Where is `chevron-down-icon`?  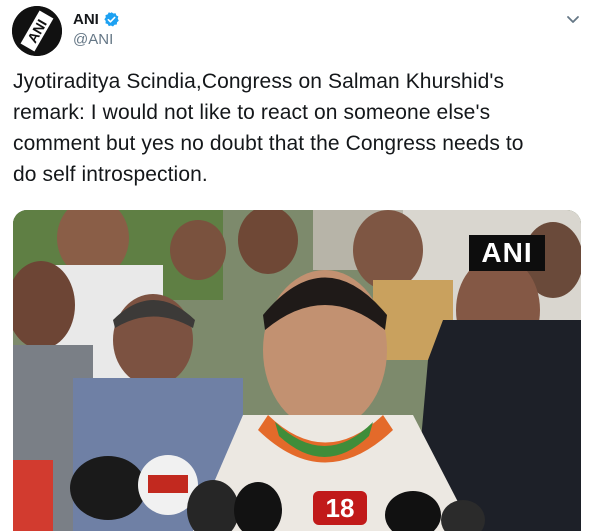 chevron-down-icon is located at coordinates (573, 19).